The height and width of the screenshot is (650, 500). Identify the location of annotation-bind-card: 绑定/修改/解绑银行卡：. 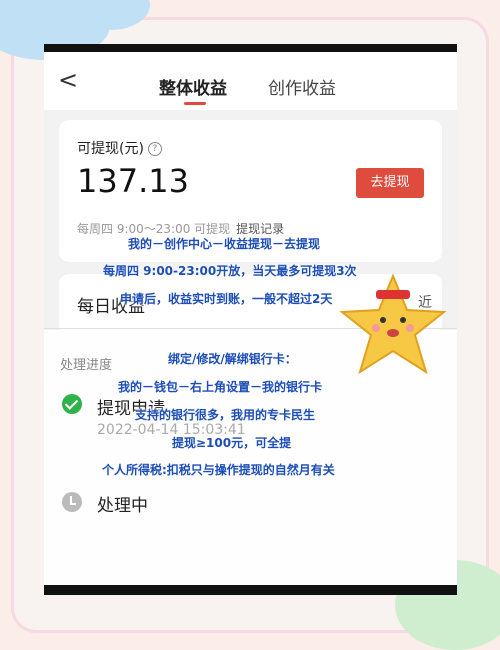
(232, 359).